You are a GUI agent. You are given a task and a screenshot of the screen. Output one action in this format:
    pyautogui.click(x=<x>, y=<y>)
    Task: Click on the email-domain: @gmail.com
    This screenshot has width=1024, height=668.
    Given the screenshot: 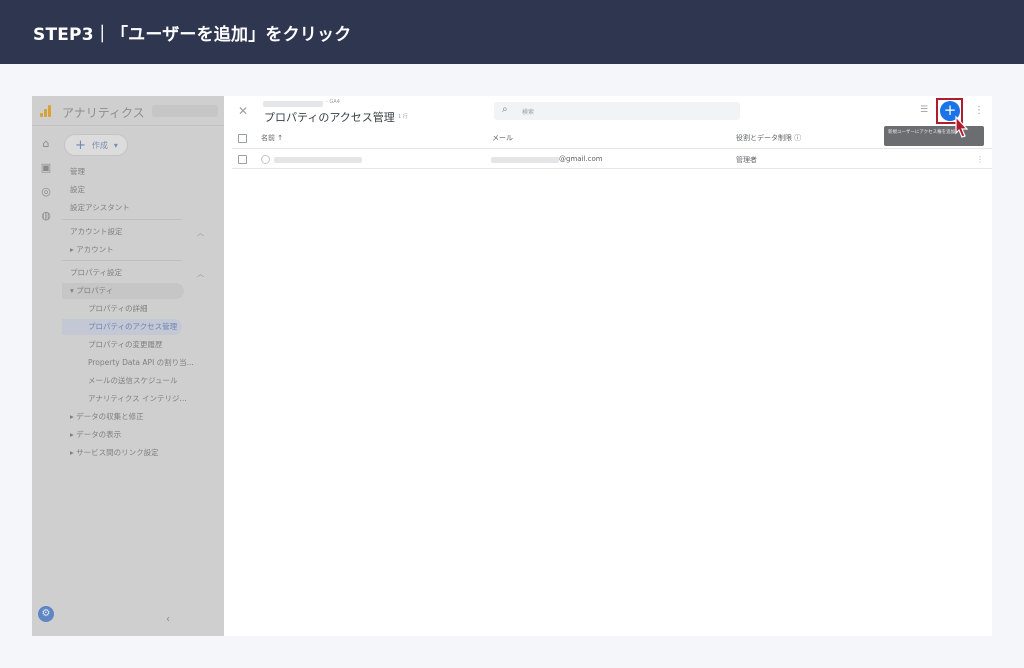 What is the action you would take?
    pyautogui.click(x=581, y=159)
    